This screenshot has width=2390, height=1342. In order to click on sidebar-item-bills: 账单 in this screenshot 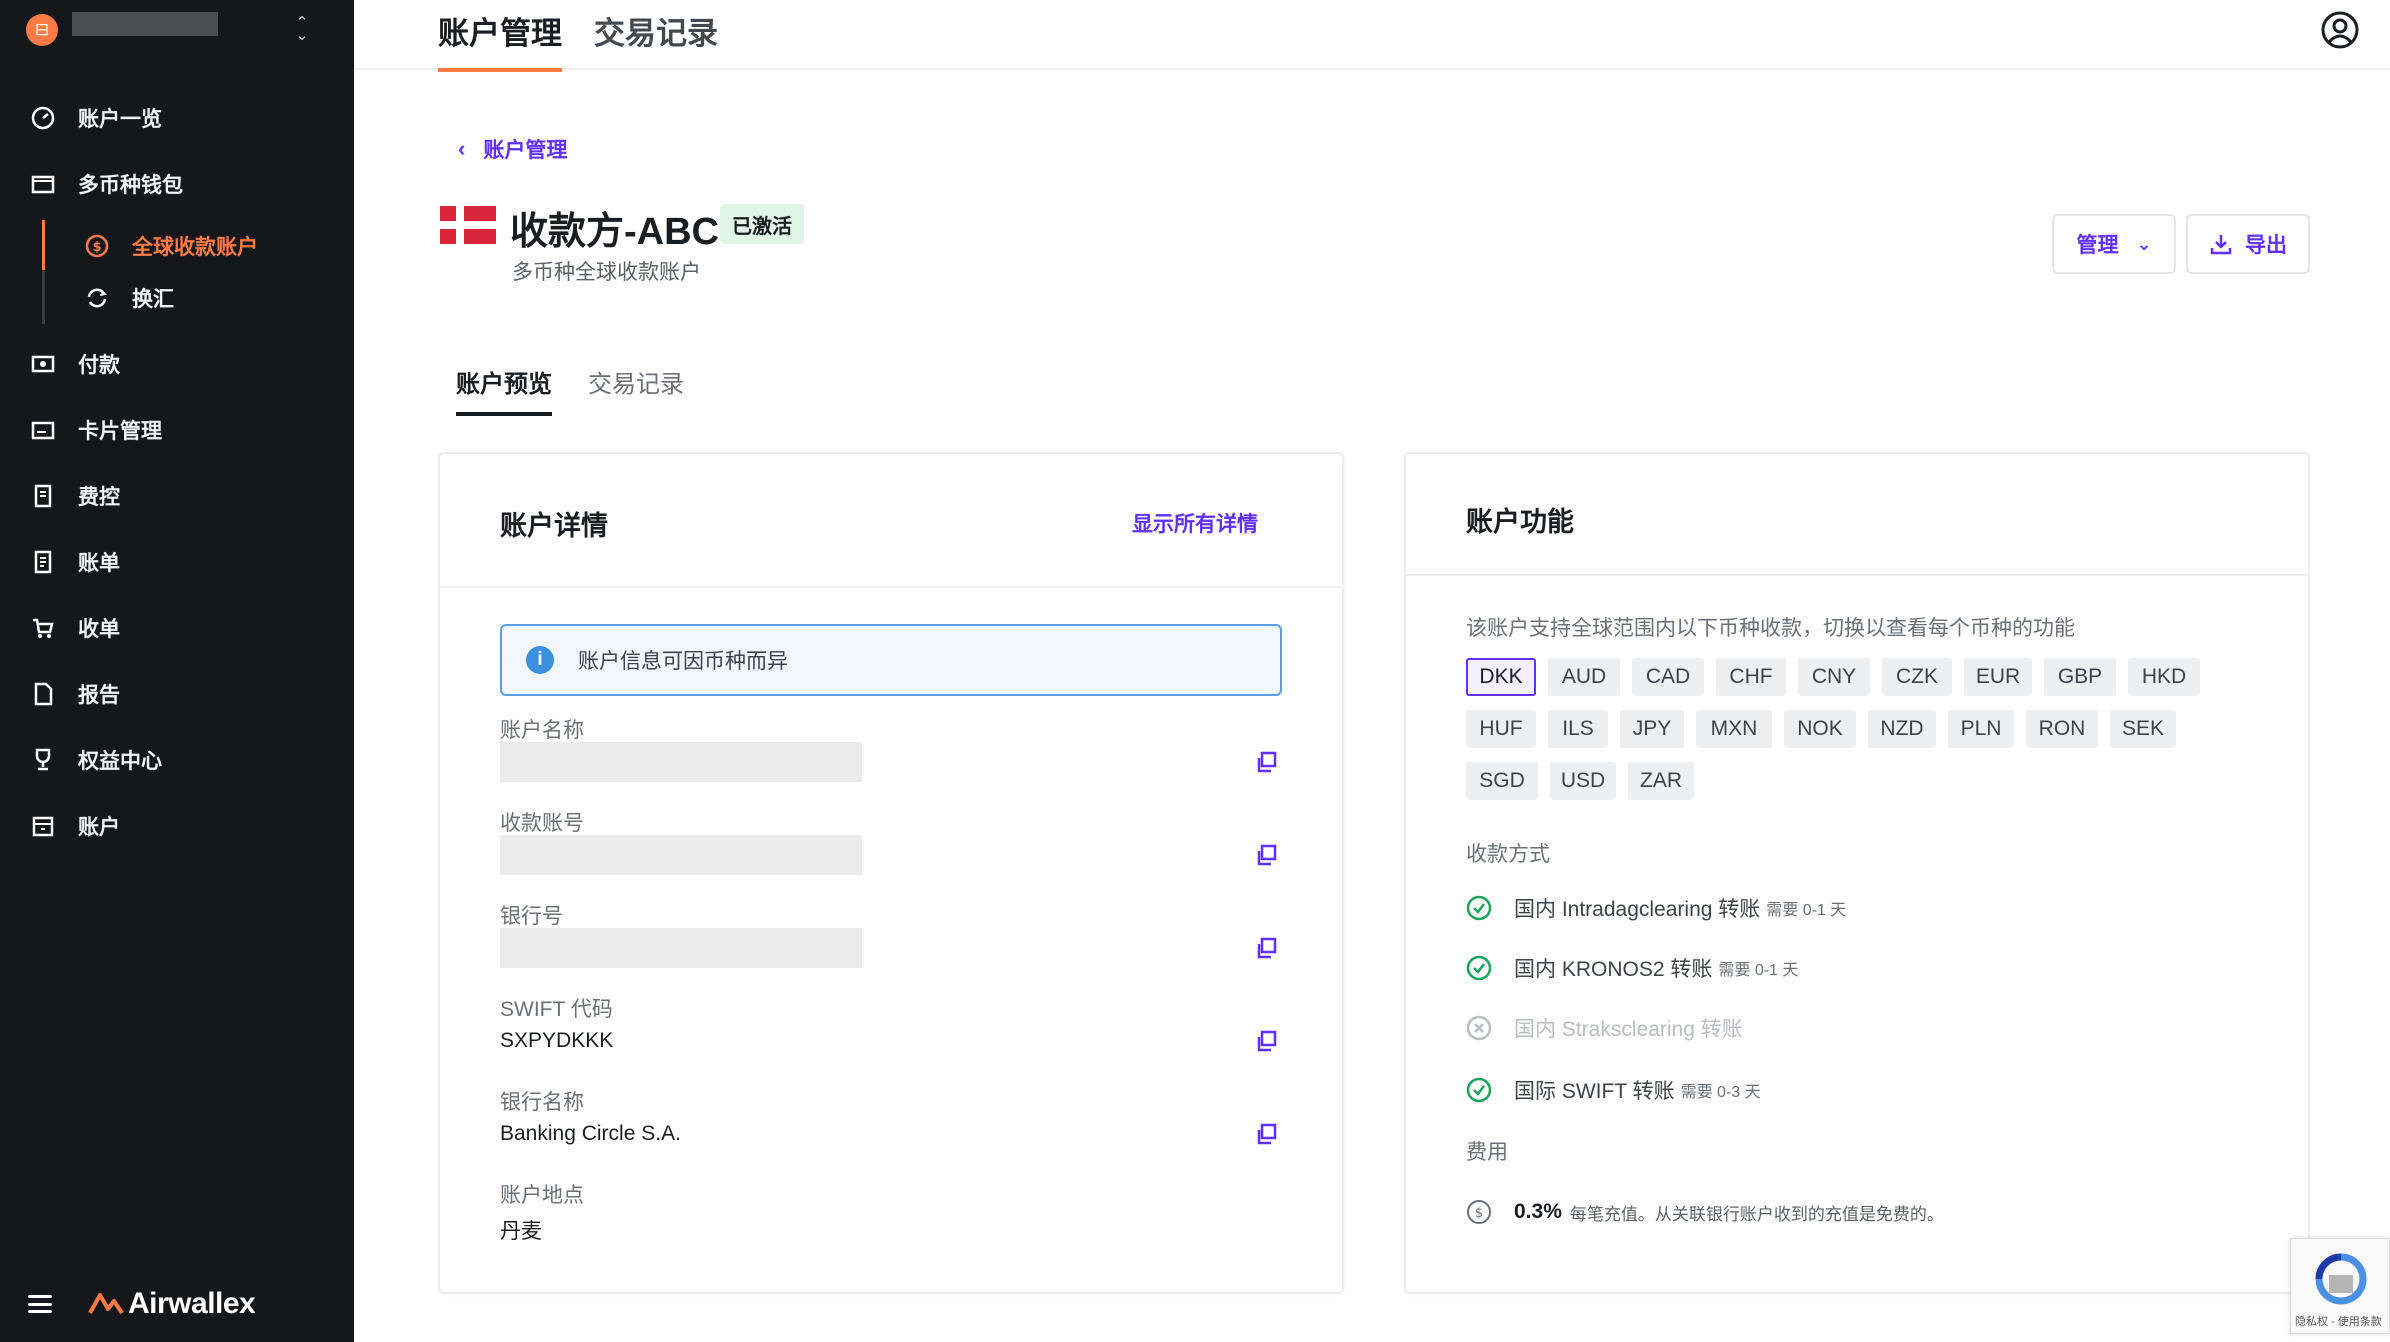, I will do `click(74, 562)`.